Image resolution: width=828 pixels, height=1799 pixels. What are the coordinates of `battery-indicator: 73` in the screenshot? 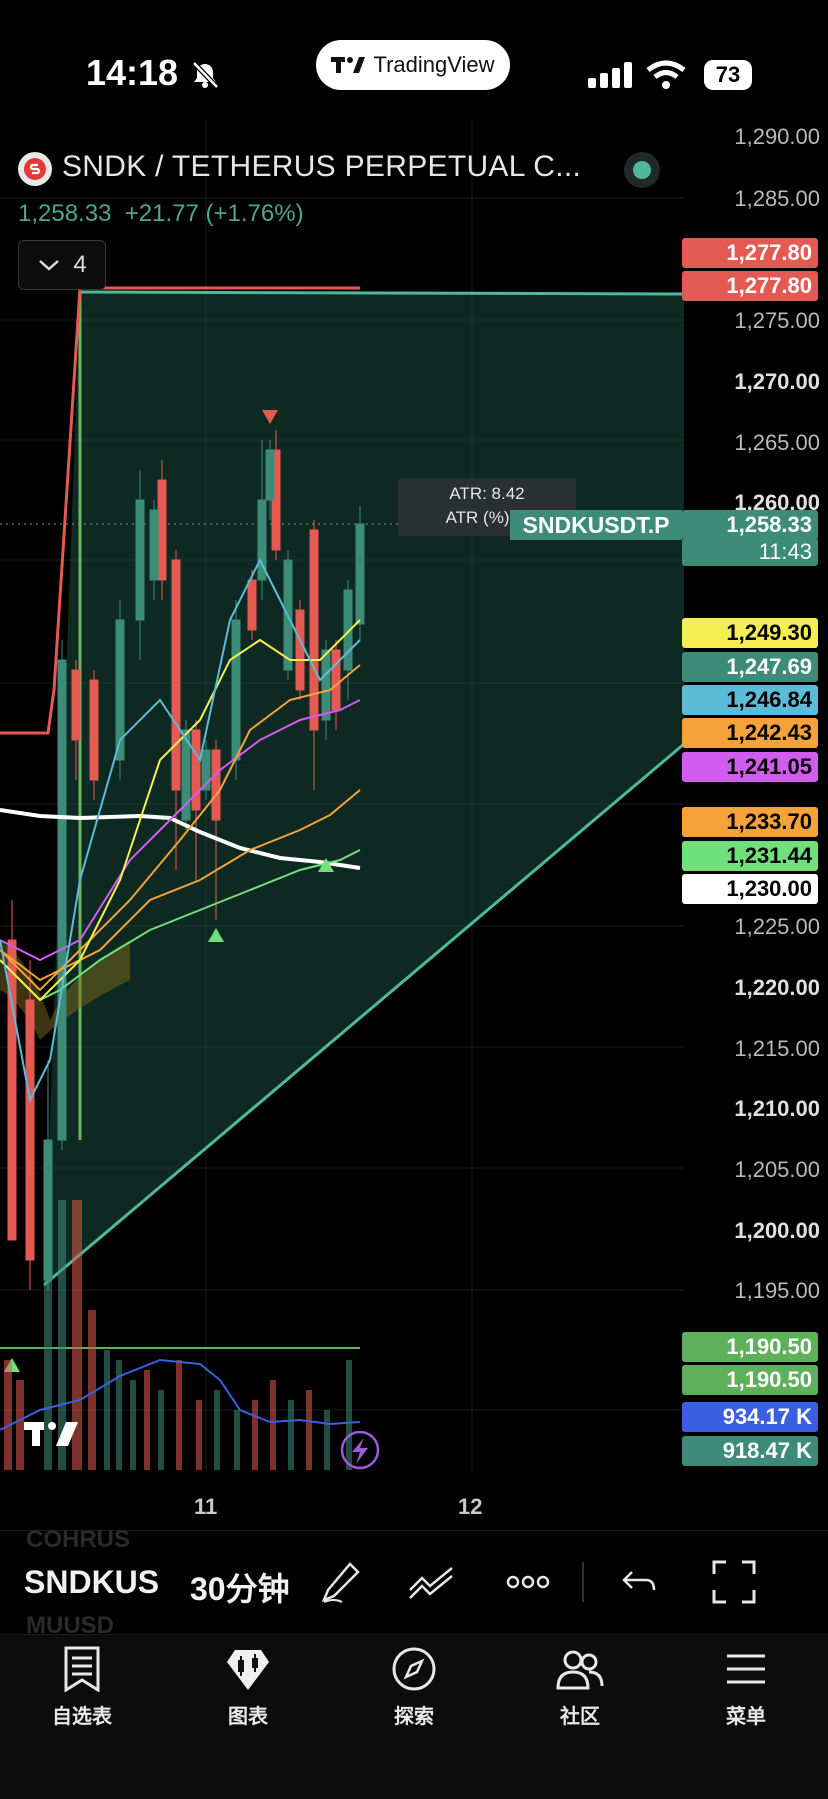 It's located at (728, 75).